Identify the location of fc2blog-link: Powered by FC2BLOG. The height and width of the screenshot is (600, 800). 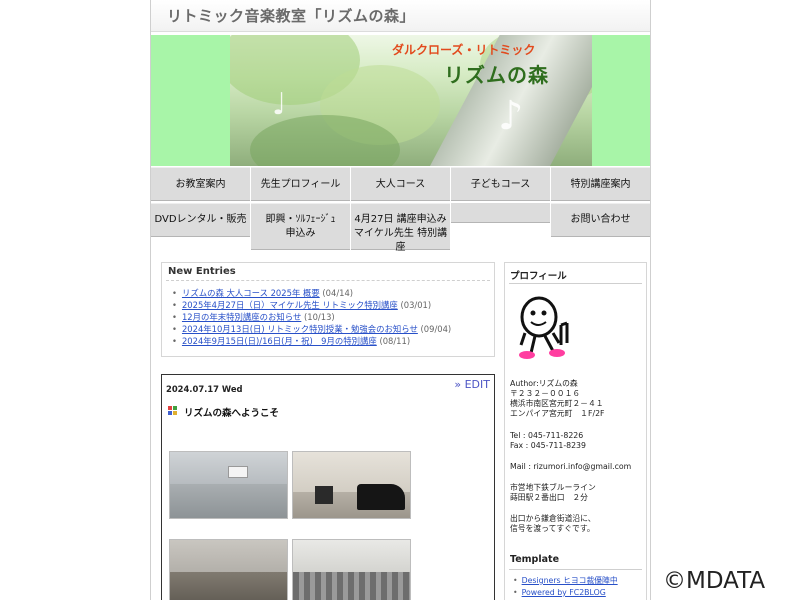
(564, 592).